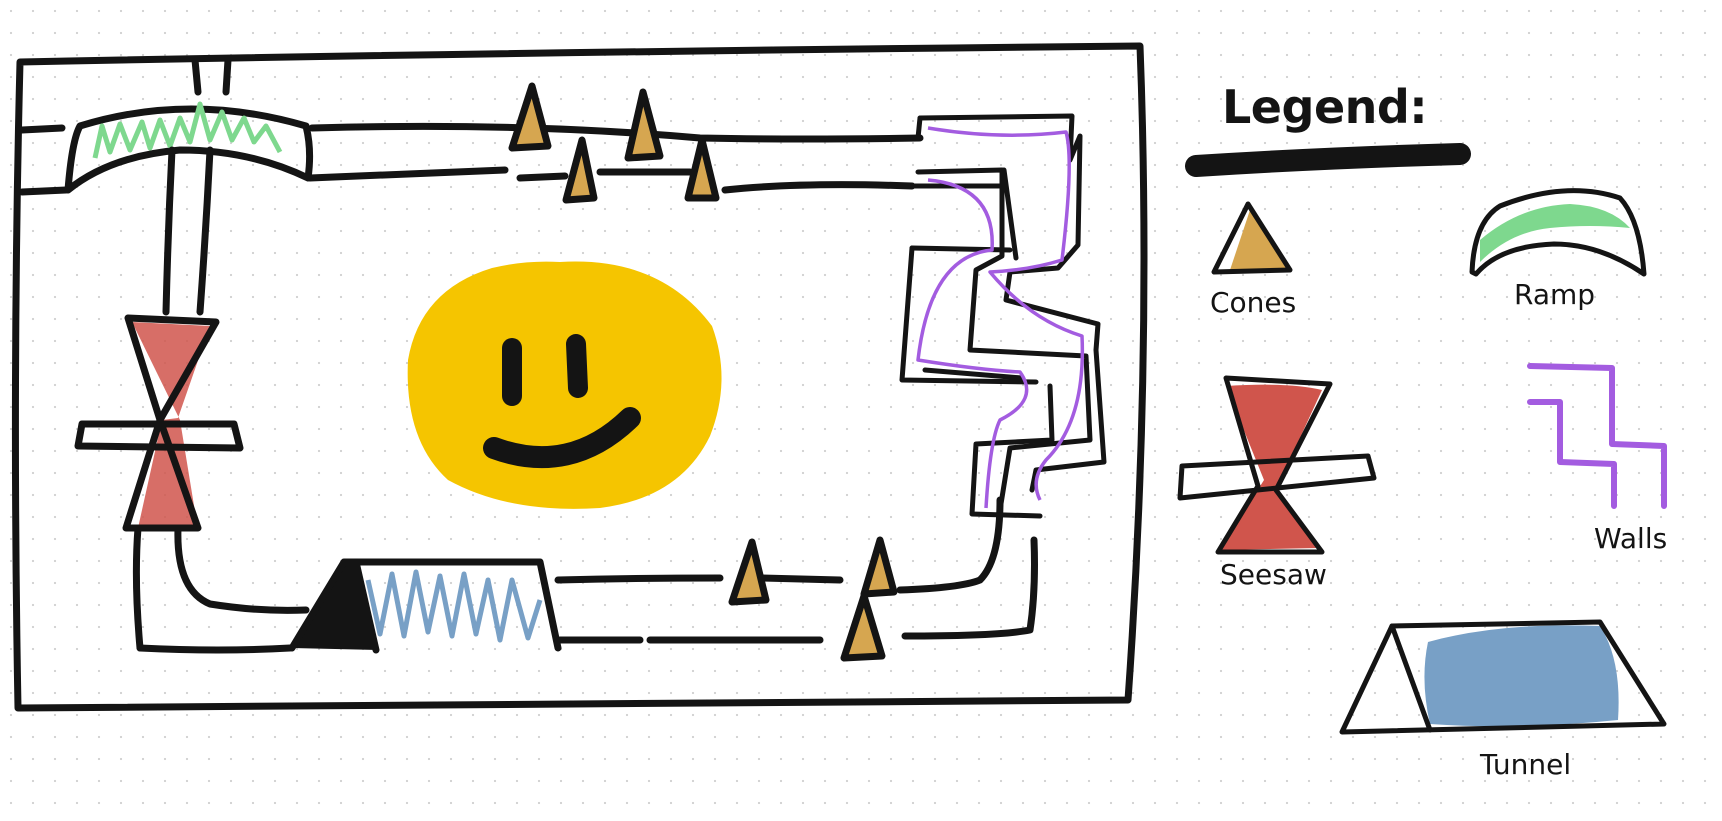 This screenshot has width=1722, height=821. Describe the element at coordinates (189, 147) in the screenshot. I see `track-ramp` at that location.